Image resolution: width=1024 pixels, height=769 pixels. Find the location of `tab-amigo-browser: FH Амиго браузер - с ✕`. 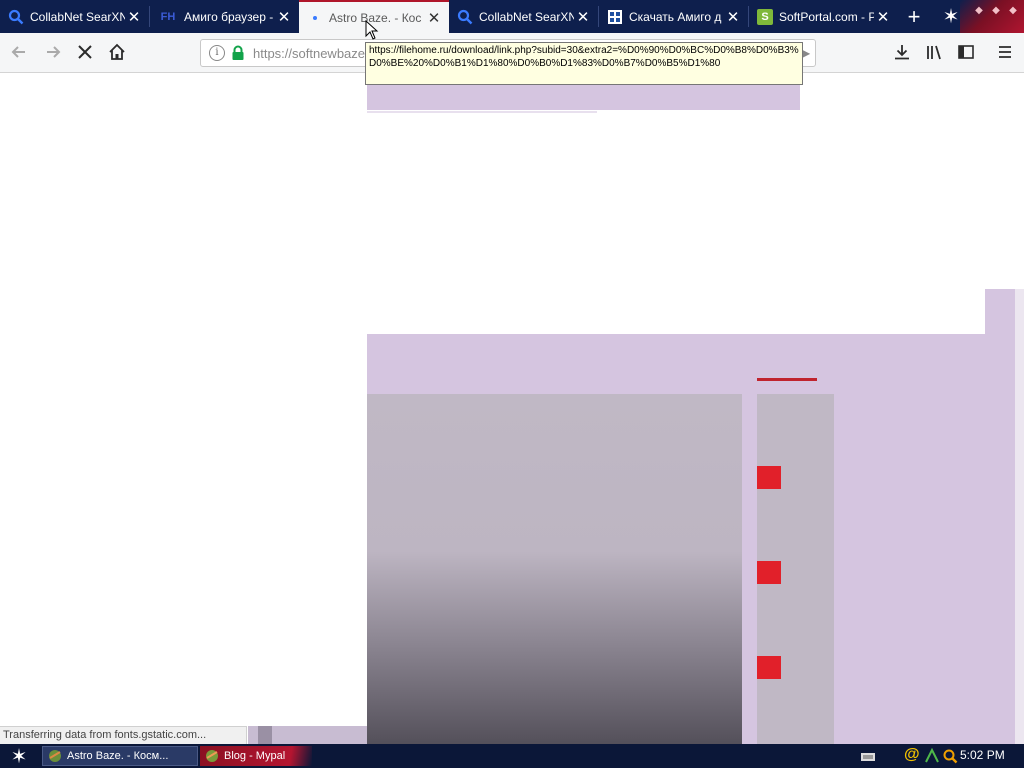

tab-amigo-browser: FH Амиго браузер - с ✕ is located at coordinates (224, 16).